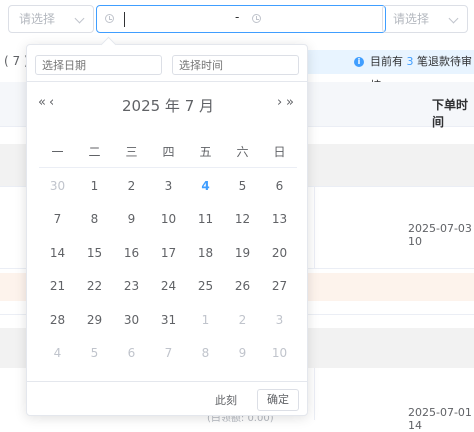 The image size is (474, 432). I want to click on refund-notice: i 目前有 3 笔退款待审核, so click(387, 71).